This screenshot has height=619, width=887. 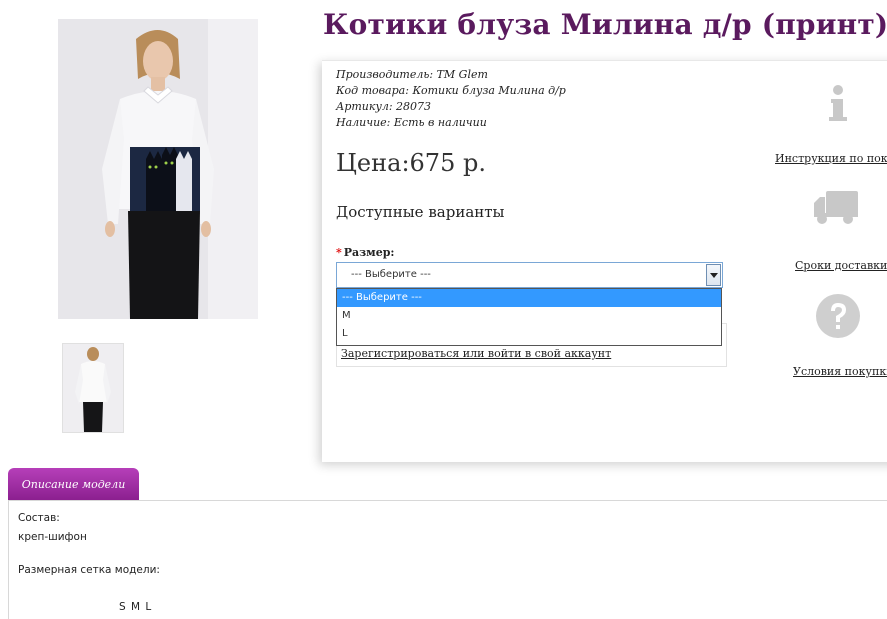 I want to click on size-label: * Размер:, so click(x=365, y=252).